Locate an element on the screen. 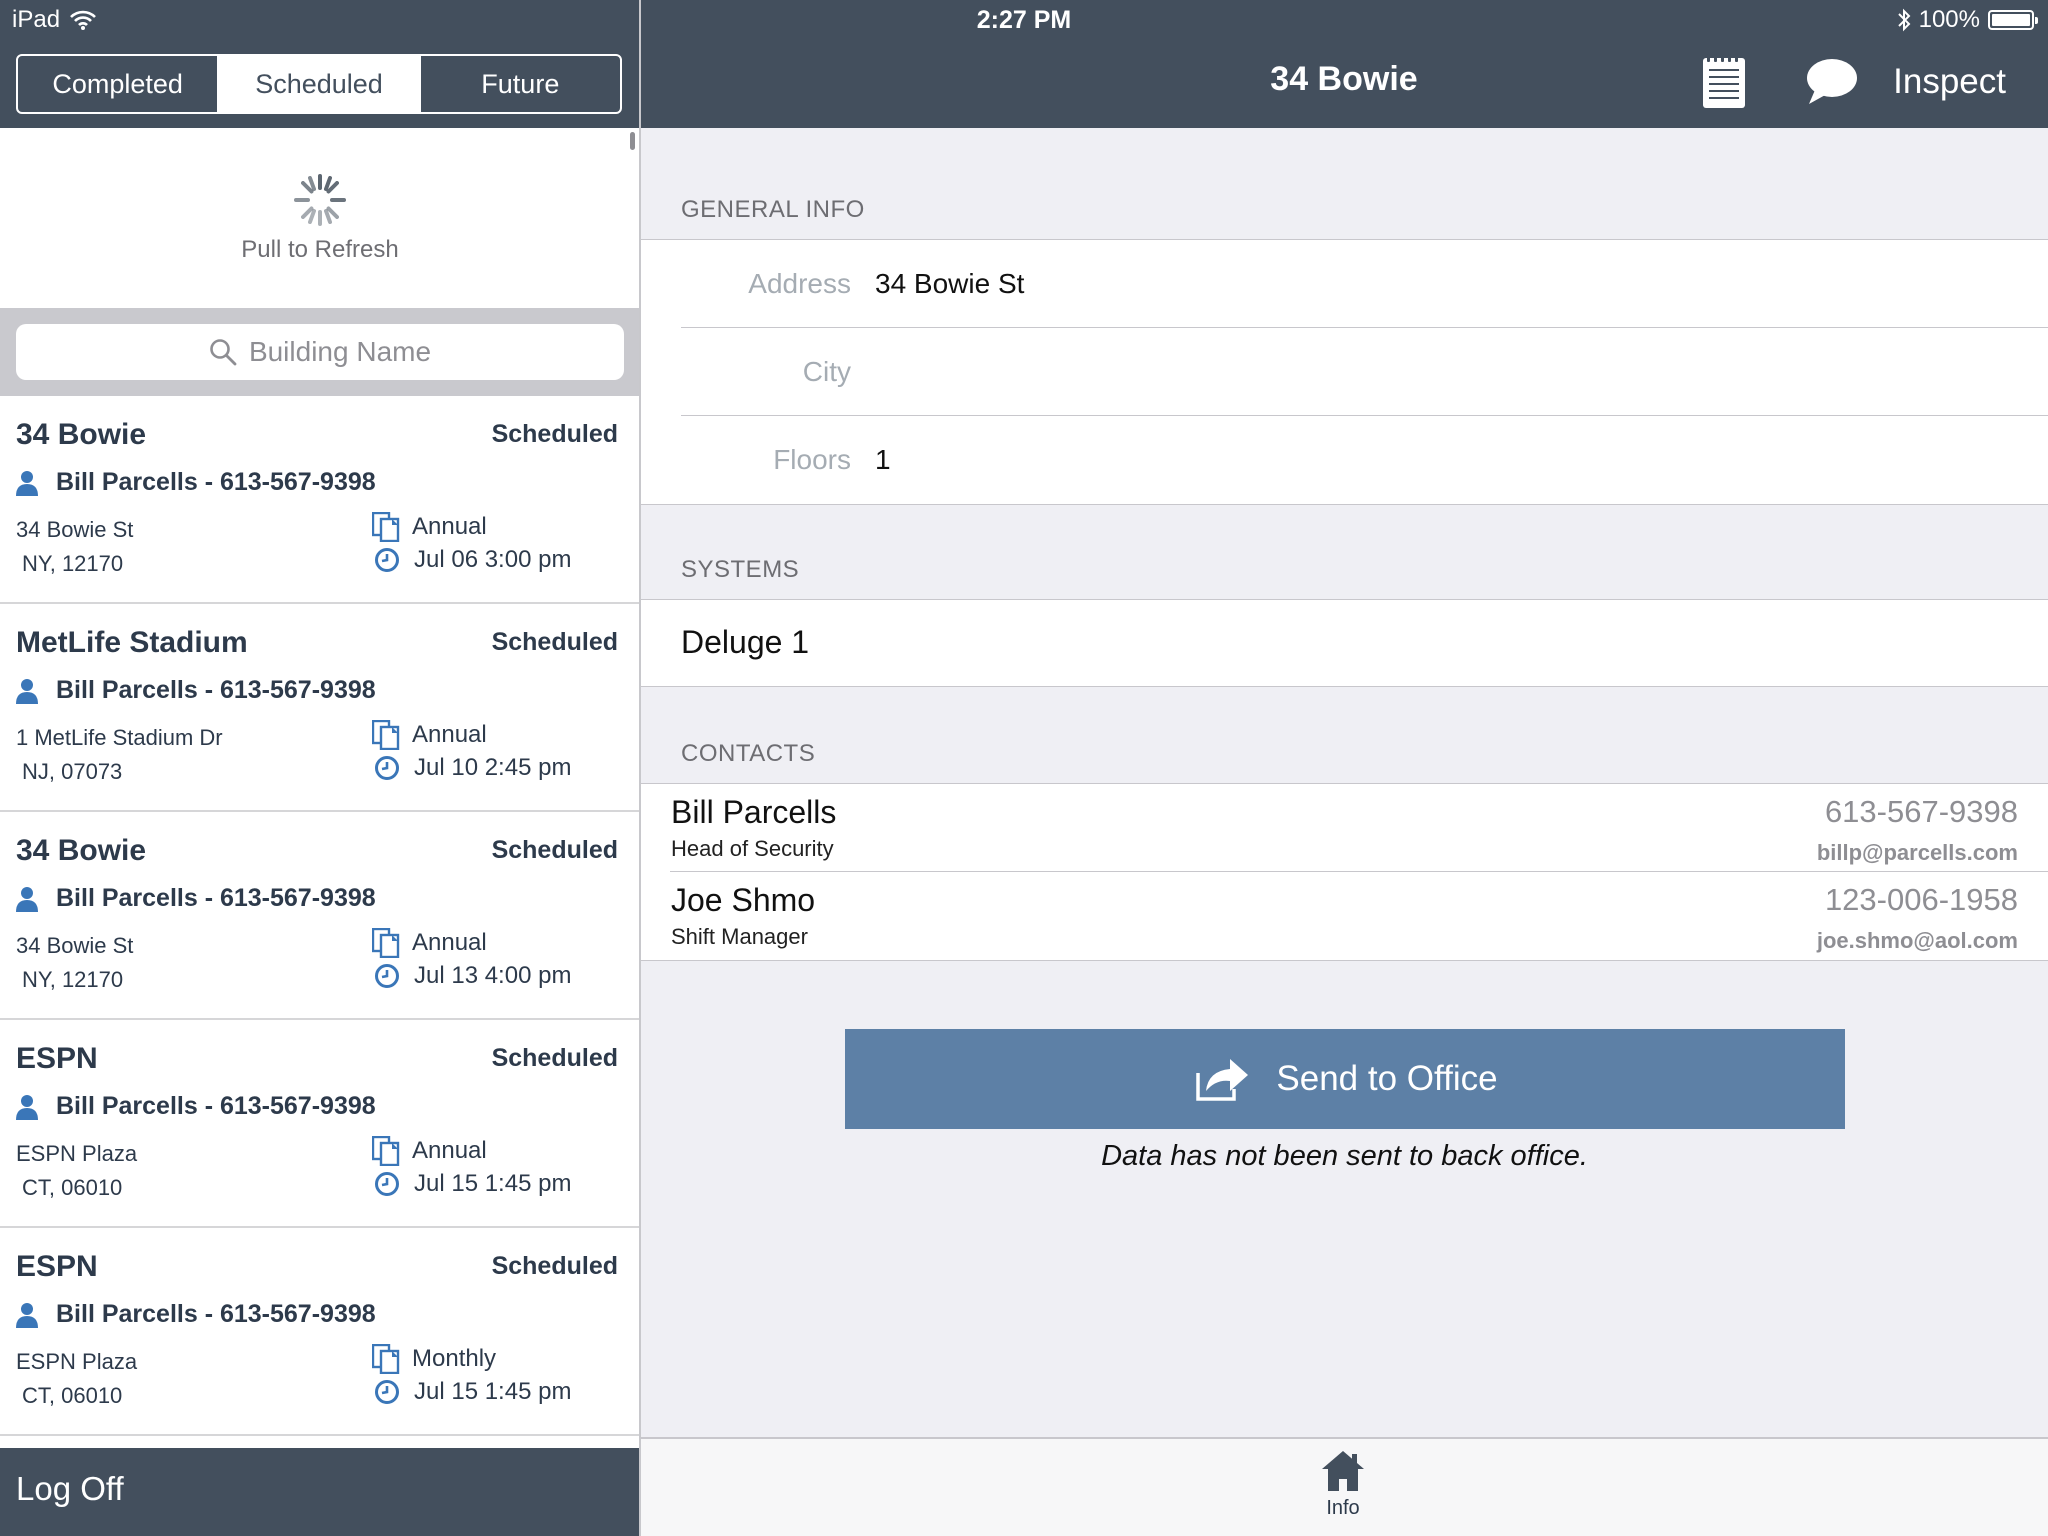 The width and height of the screenshot is (2048, 1536). contact-email: billp@parcells.com is located at coordinates (1917, 853).